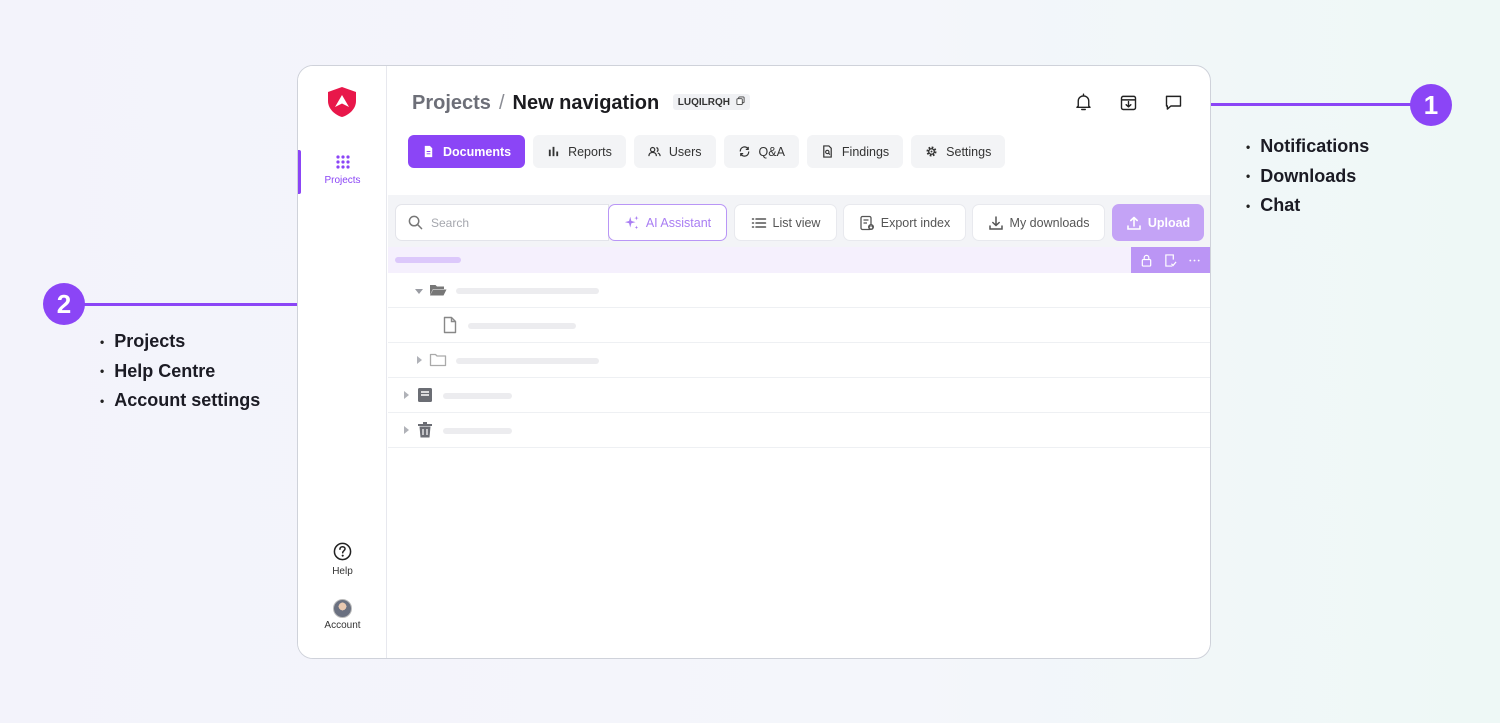 The image size is (1500, 723). I want to click on tree-row-file, so click(799, 325).